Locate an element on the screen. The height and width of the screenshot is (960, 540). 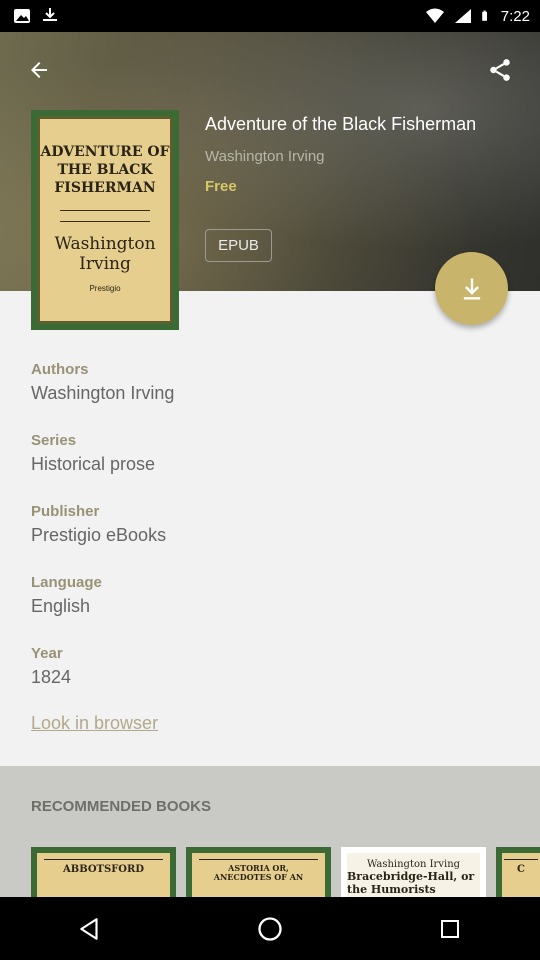
share-icon is located at coordinates (500, 70).